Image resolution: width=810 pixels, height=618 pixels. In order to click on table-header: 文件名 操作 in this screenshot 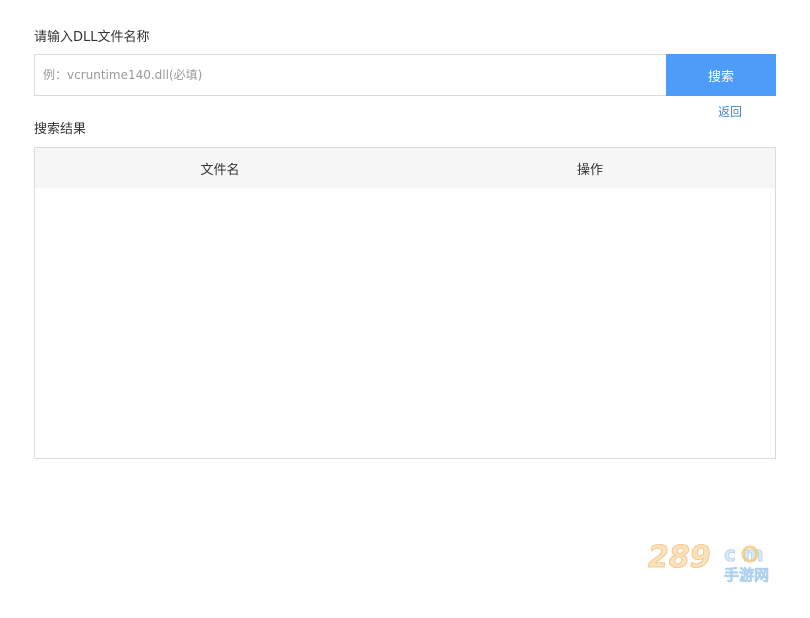, I will do `click(405, 168)`.